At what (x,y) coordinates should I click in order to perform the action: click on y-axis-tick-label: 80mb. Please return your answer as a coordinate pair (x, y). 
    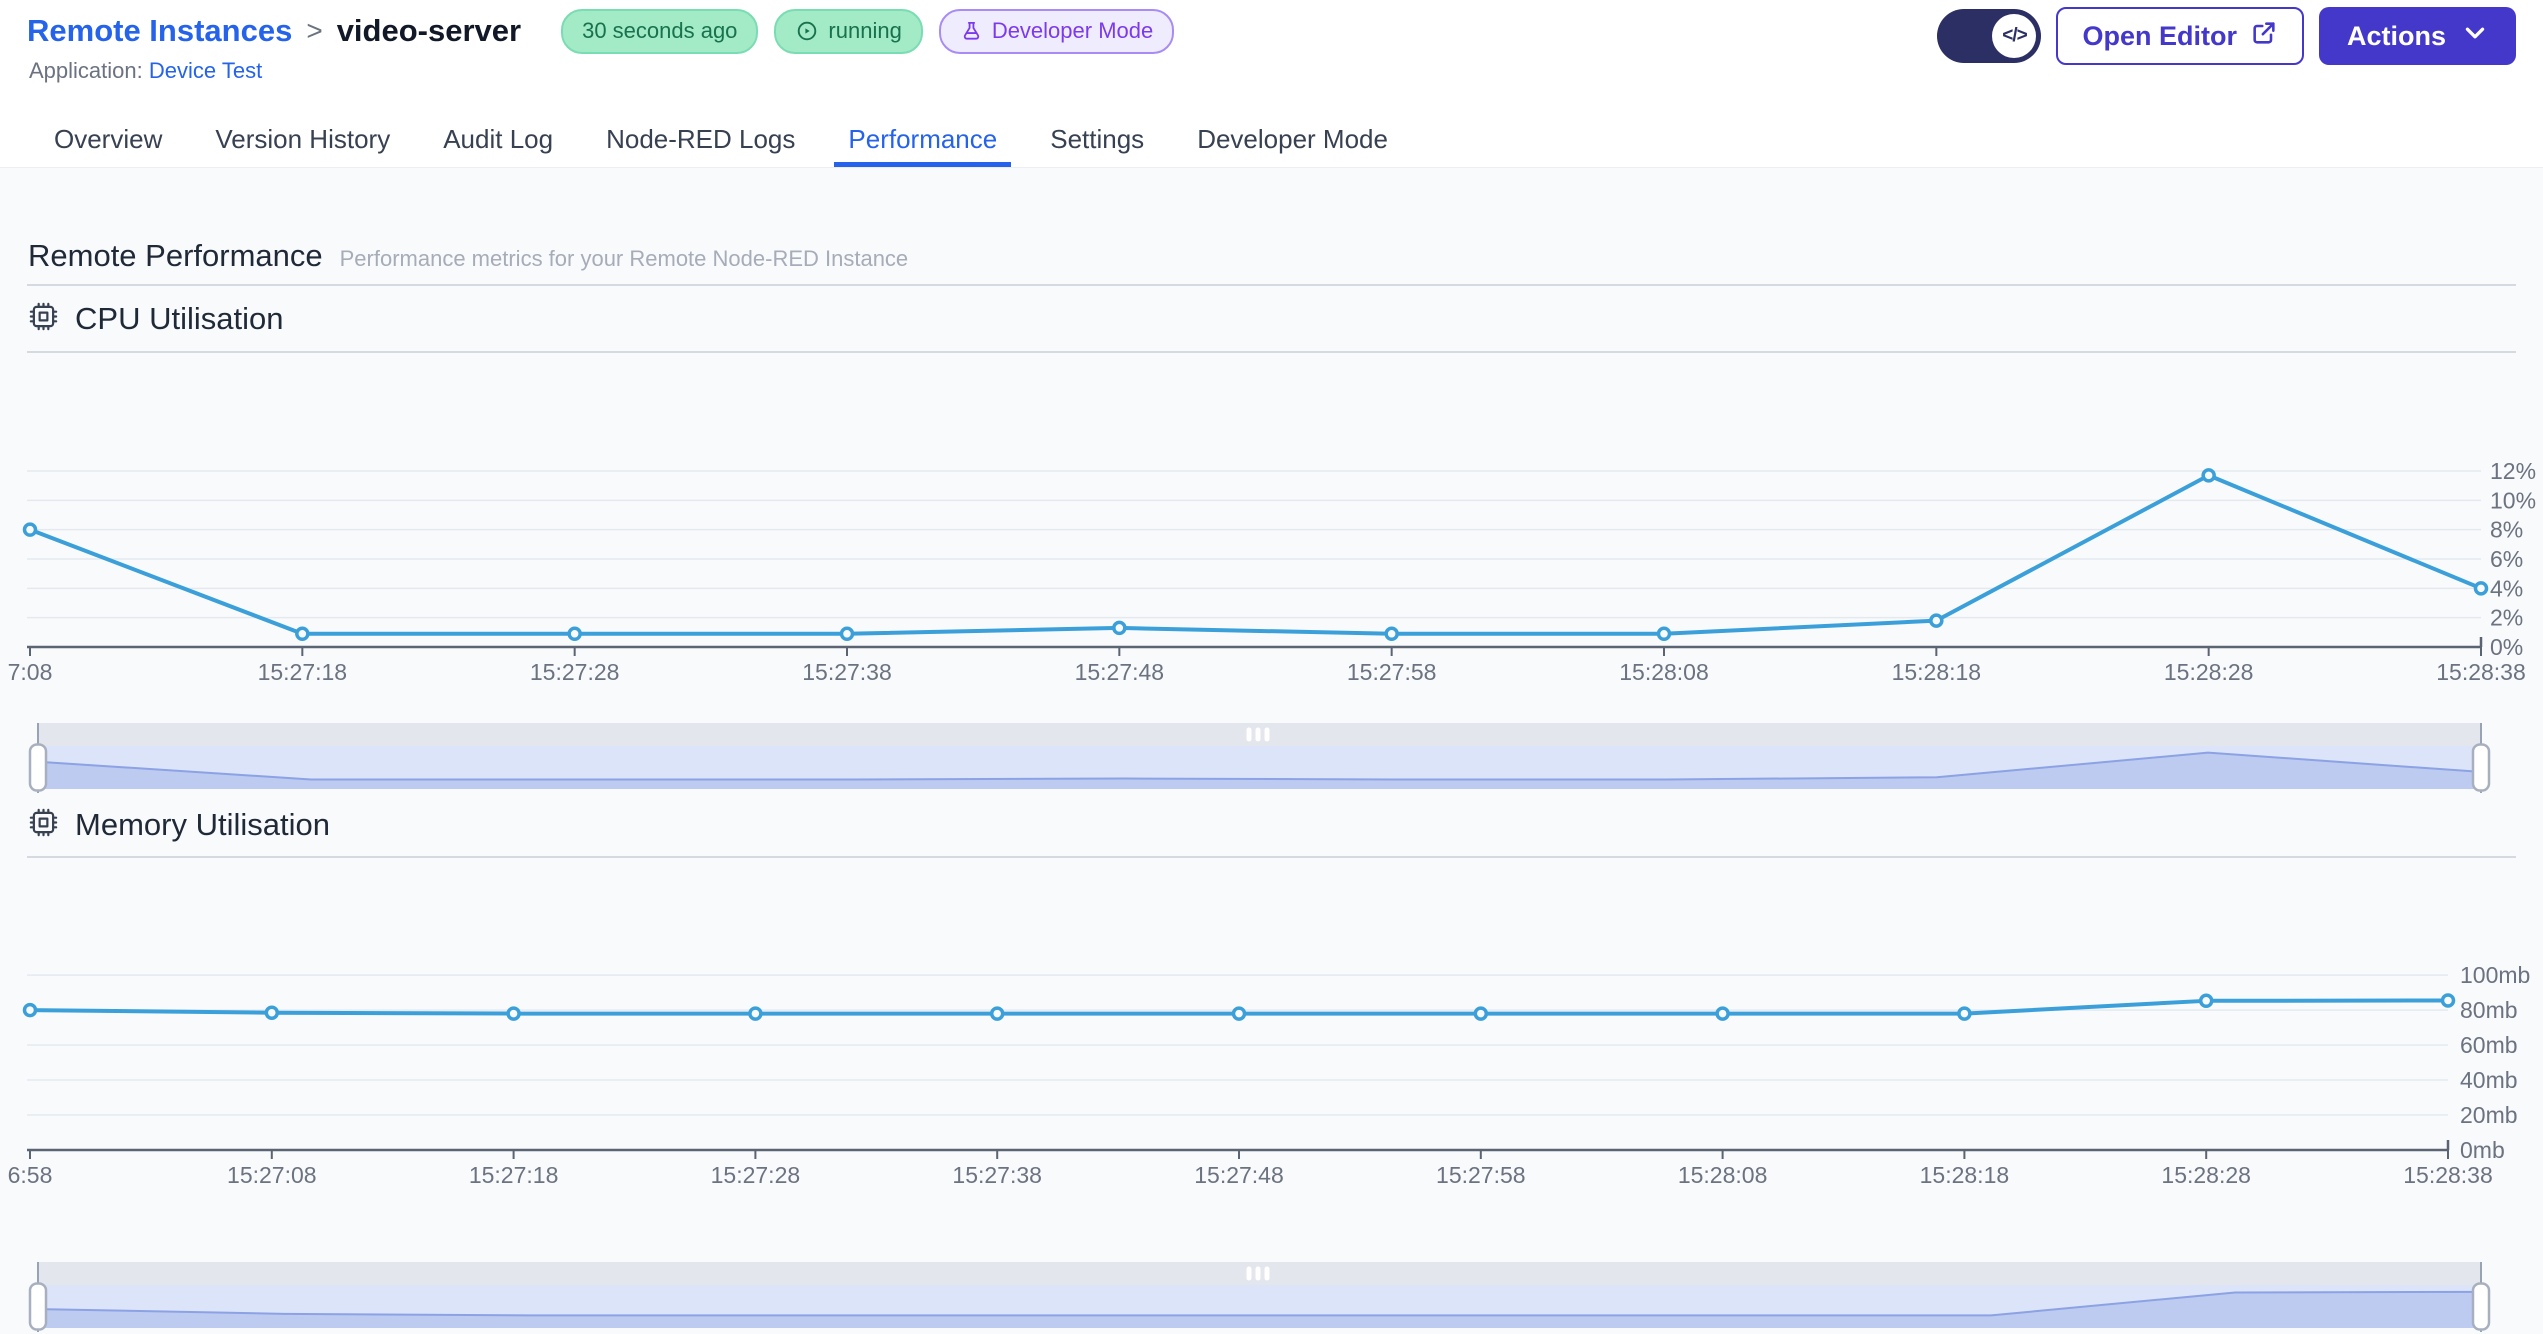
    Looking at the image, I should click on (2489, 1010).